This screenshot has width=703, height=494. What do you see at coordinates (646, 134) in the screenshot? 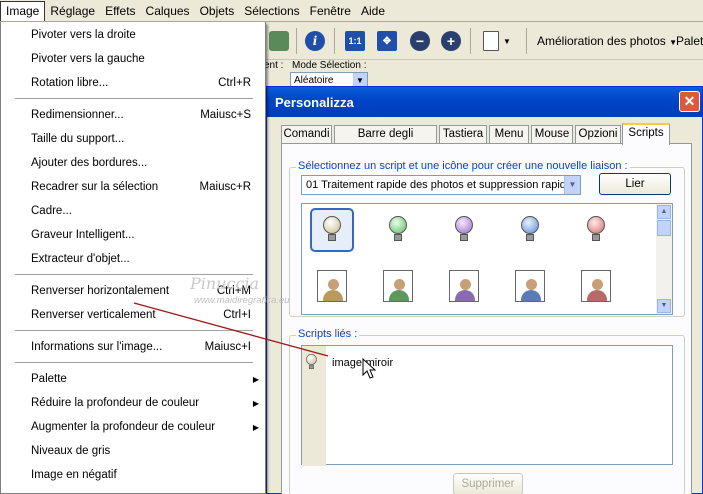
I see `tab-scripts: Scripts` at bounding box center [646, 134].